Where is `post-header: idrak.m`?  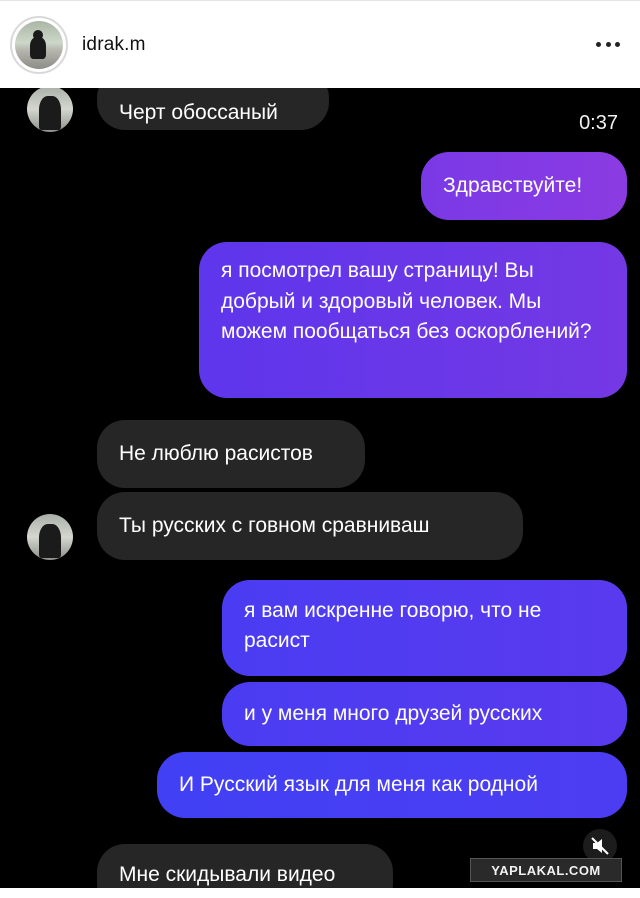
post-header: idrak.m is located at coordinates (320, 44).